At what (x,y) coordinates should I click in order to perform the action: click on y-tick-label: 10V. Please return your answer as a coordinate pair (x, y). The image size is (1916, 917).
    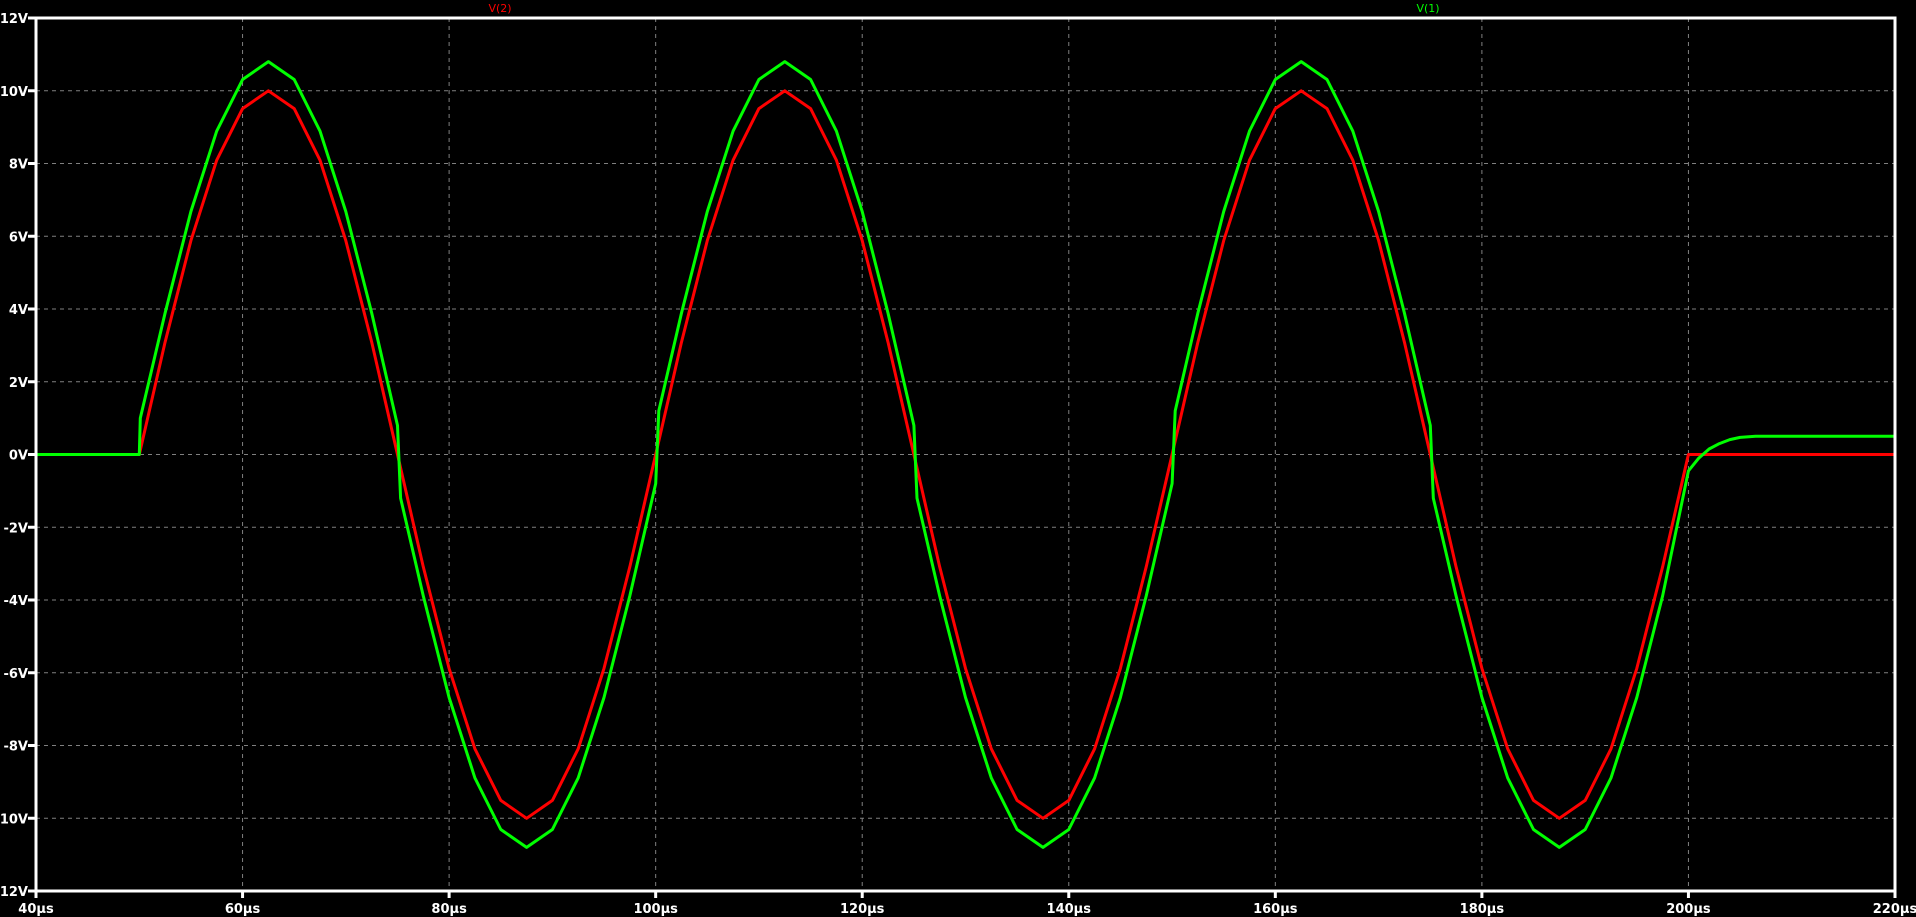
    Looking at the image, I should click on (14, 92).